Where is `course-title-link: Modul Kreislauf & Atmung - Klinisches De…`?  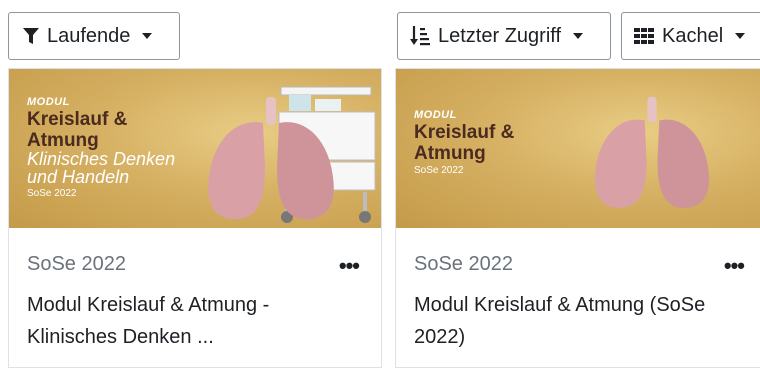
course-title-link: Modul Kreislauf & Atmung - Klinisches De… is located at coordinates (187, 321).